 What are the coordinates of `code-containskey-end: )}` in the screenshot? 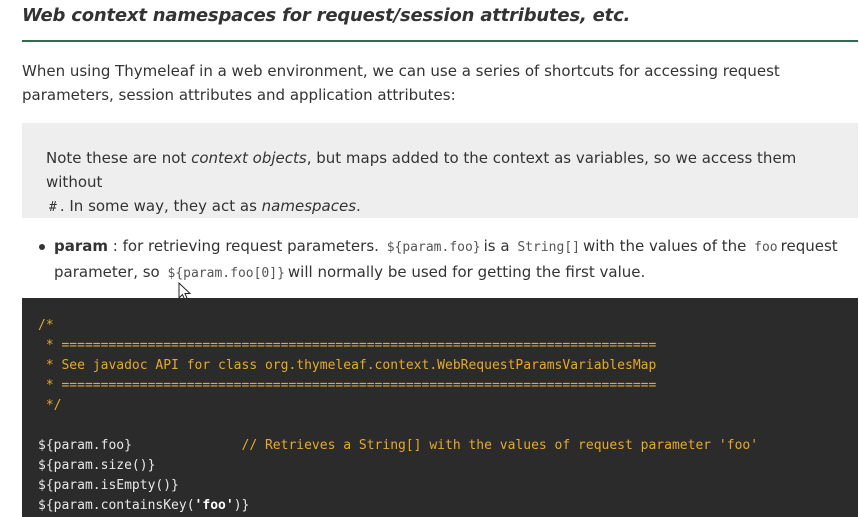 It's located at (241, 505).